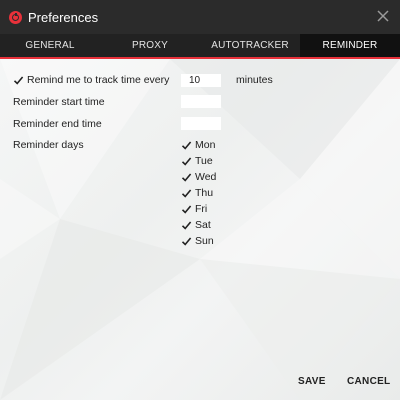 Image resolution: width=400 pixels, height=400 pixels. I want to click on day-checkbox-thu, so click(186, 193).